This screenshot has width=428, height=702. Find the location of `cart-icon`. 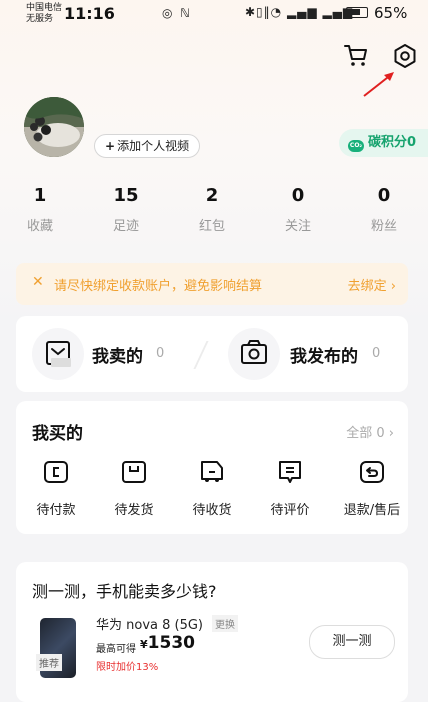

cart-icon is located at coordinates (356, 55).